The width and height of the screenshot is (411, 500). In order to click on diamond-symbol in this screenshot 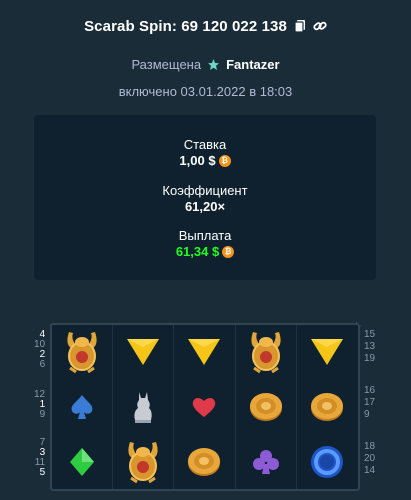, I will do `click(82, 461)`.